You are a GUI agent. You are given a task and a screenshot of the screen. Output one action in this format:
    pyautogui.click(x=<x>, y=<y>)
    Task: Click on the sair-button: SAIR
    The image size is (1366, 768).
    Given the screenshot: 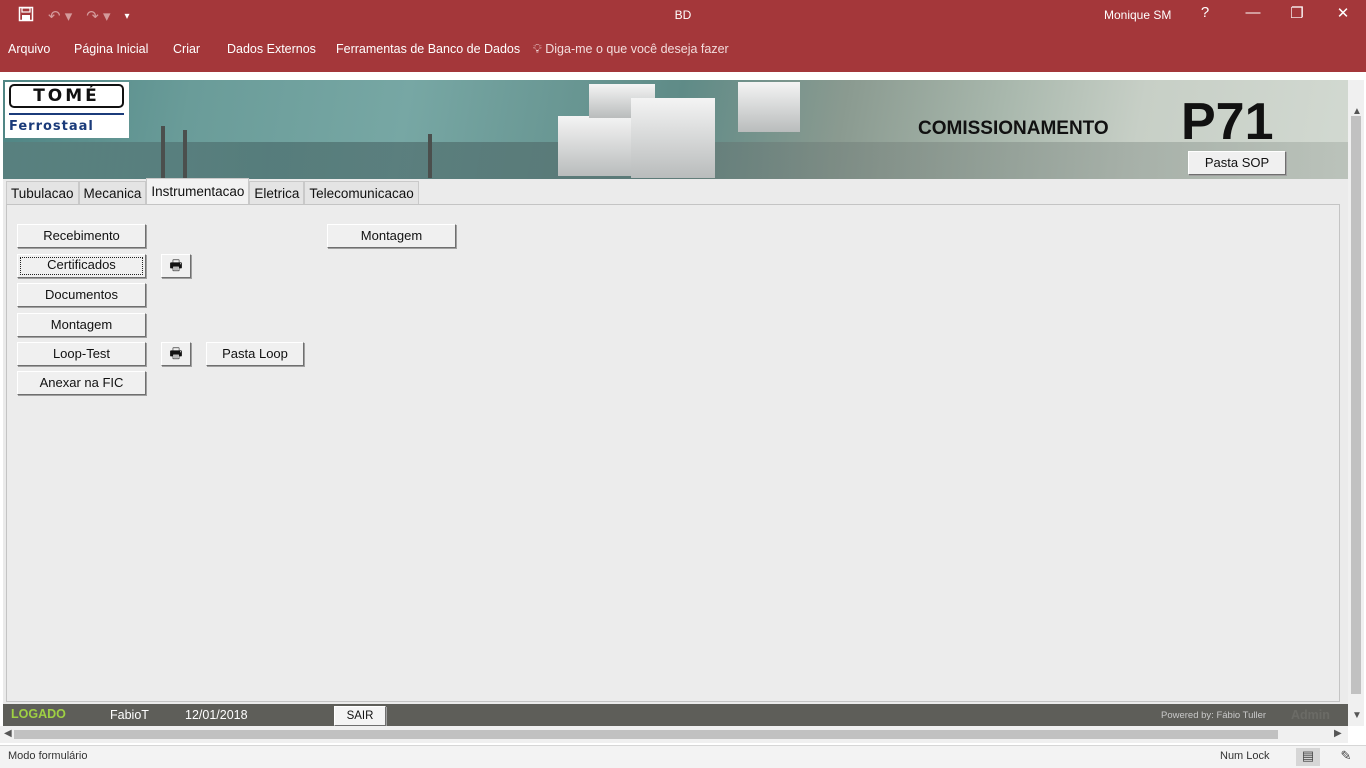 What is the action you would take?
    pyautogui.click(x=360, y=716)
    